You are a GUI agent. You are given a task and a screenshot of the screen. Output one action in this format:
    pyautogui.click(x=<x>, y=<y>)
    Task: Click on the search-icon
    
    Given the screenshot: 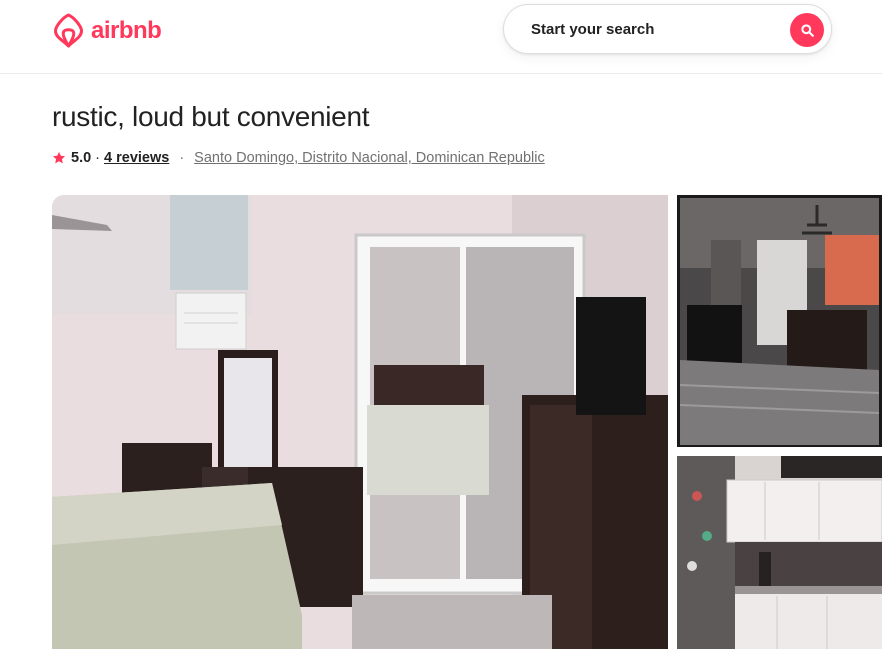 What is the action you would take?
    pyautogui.click(x=807, y=30)
    